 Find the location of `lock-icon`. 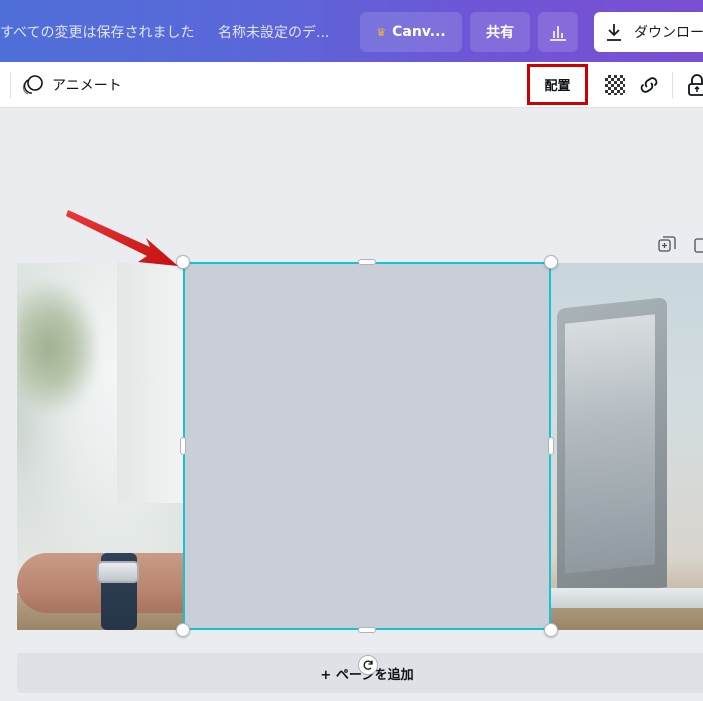

lock-icon is located at coordinates (695, 85).